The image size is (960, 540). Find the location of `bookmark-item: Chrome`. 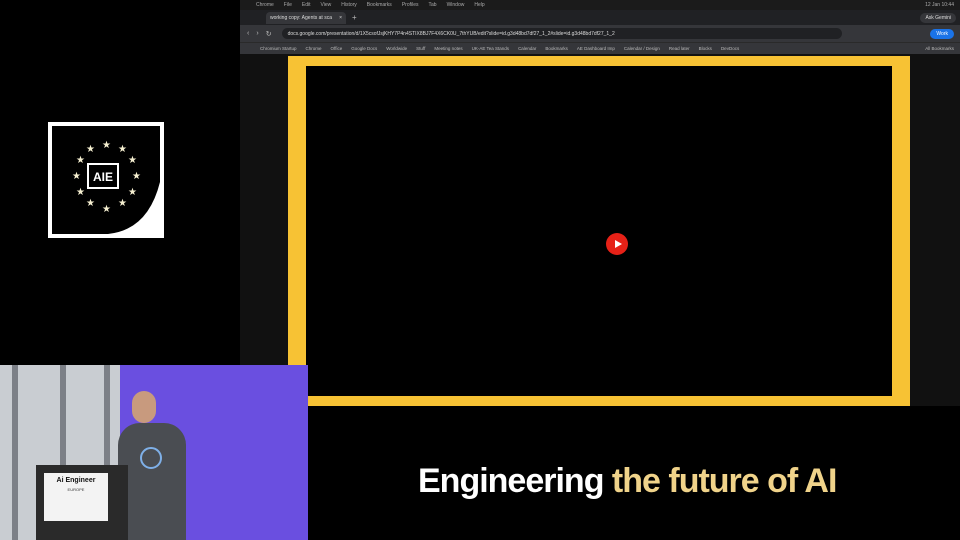

bookmark-item: Chrome is located at coordinates (314, 48).